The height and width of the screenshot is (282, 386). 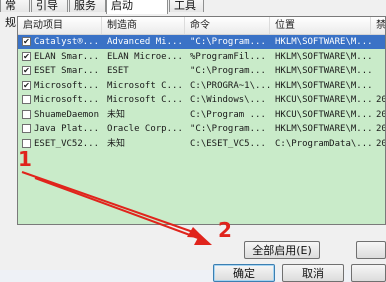 I want to click on tab-startup: 启动, so click(x=137, y=7).